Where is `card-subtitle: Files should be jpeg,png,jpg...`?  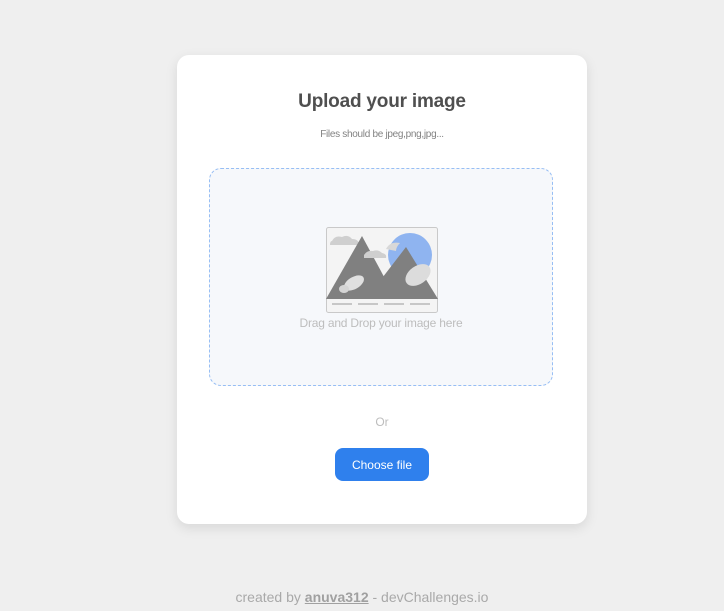
card-subtitle: Files should be jpeg,png,jpg... is located at coordinates (382, 134).